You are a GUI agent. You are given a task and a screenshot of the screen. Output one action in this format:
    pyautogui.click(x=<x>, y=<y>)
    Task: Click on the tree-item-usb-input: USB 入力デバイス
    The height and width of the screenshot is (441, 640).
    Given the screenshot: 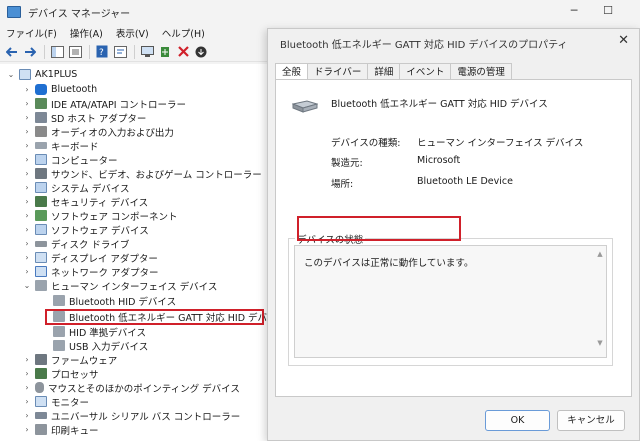 What is the action you would take?
    pyautogui.click(x=99, y=345)
    